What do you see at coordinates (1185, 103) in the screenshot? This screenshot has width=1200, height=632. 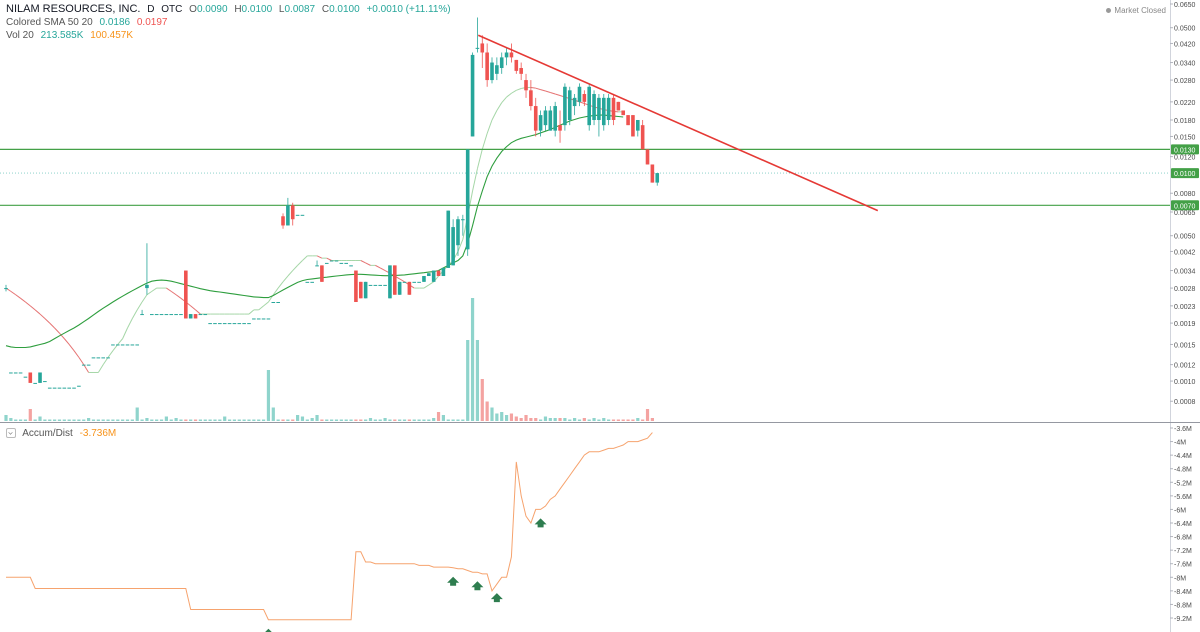 I see `price-tick-label: 0.0220` at bounding box center [1185, 103].